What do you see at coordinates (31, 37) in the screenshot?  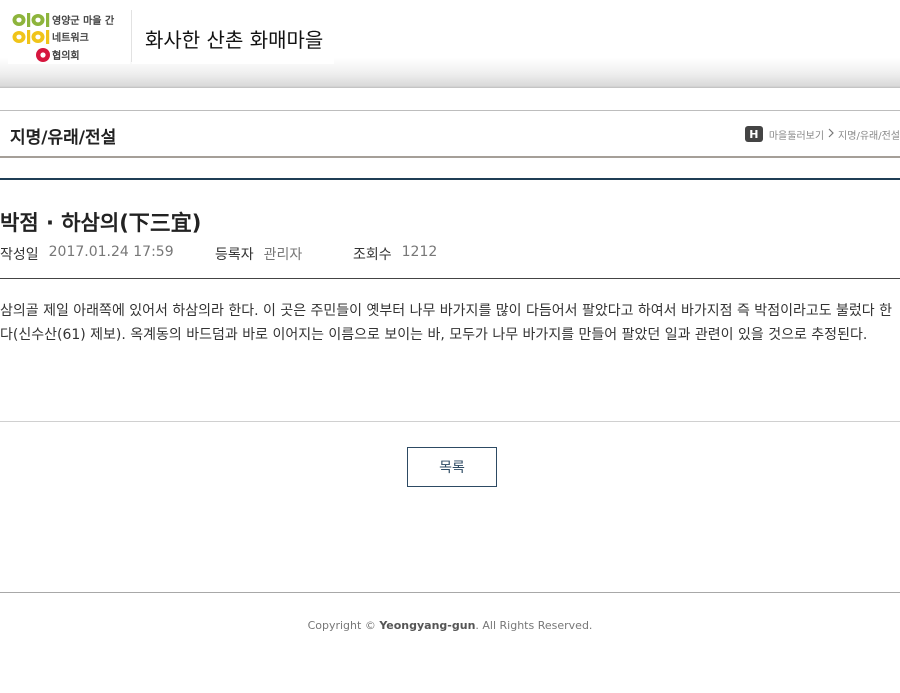 I see `logo-mark-icon` at bounding box center [31, 37].